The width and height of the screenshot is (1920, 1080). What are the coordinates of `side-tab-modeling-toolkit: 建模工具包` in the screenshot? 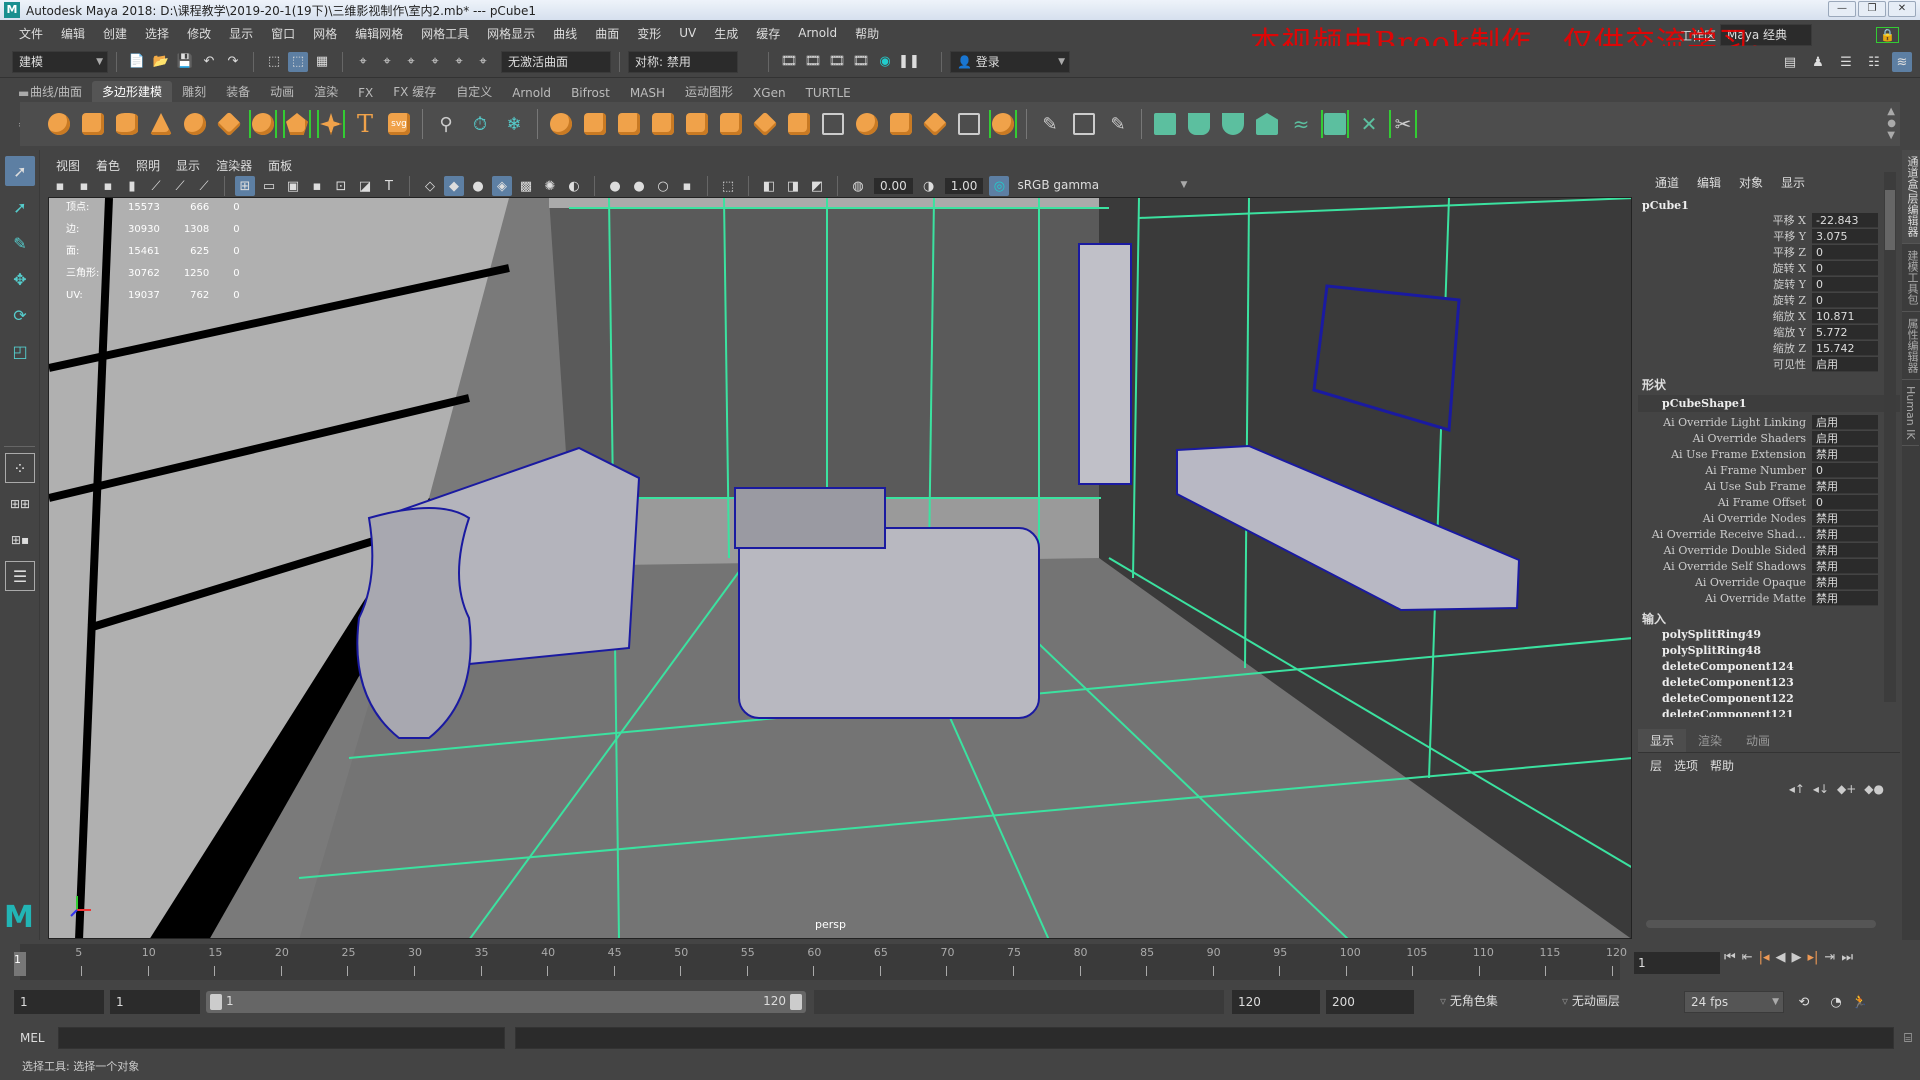 It's located at (1911, 278).